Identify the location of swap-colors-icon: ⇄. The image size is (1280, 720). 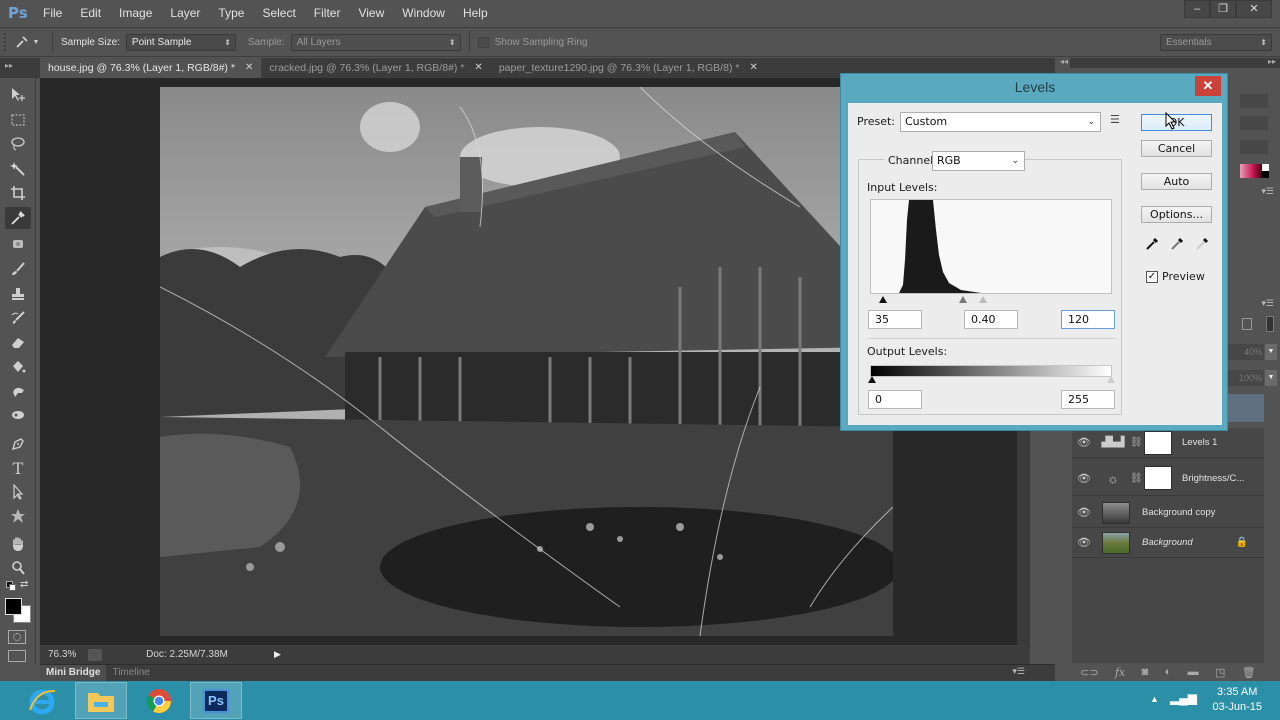
(24, 584).